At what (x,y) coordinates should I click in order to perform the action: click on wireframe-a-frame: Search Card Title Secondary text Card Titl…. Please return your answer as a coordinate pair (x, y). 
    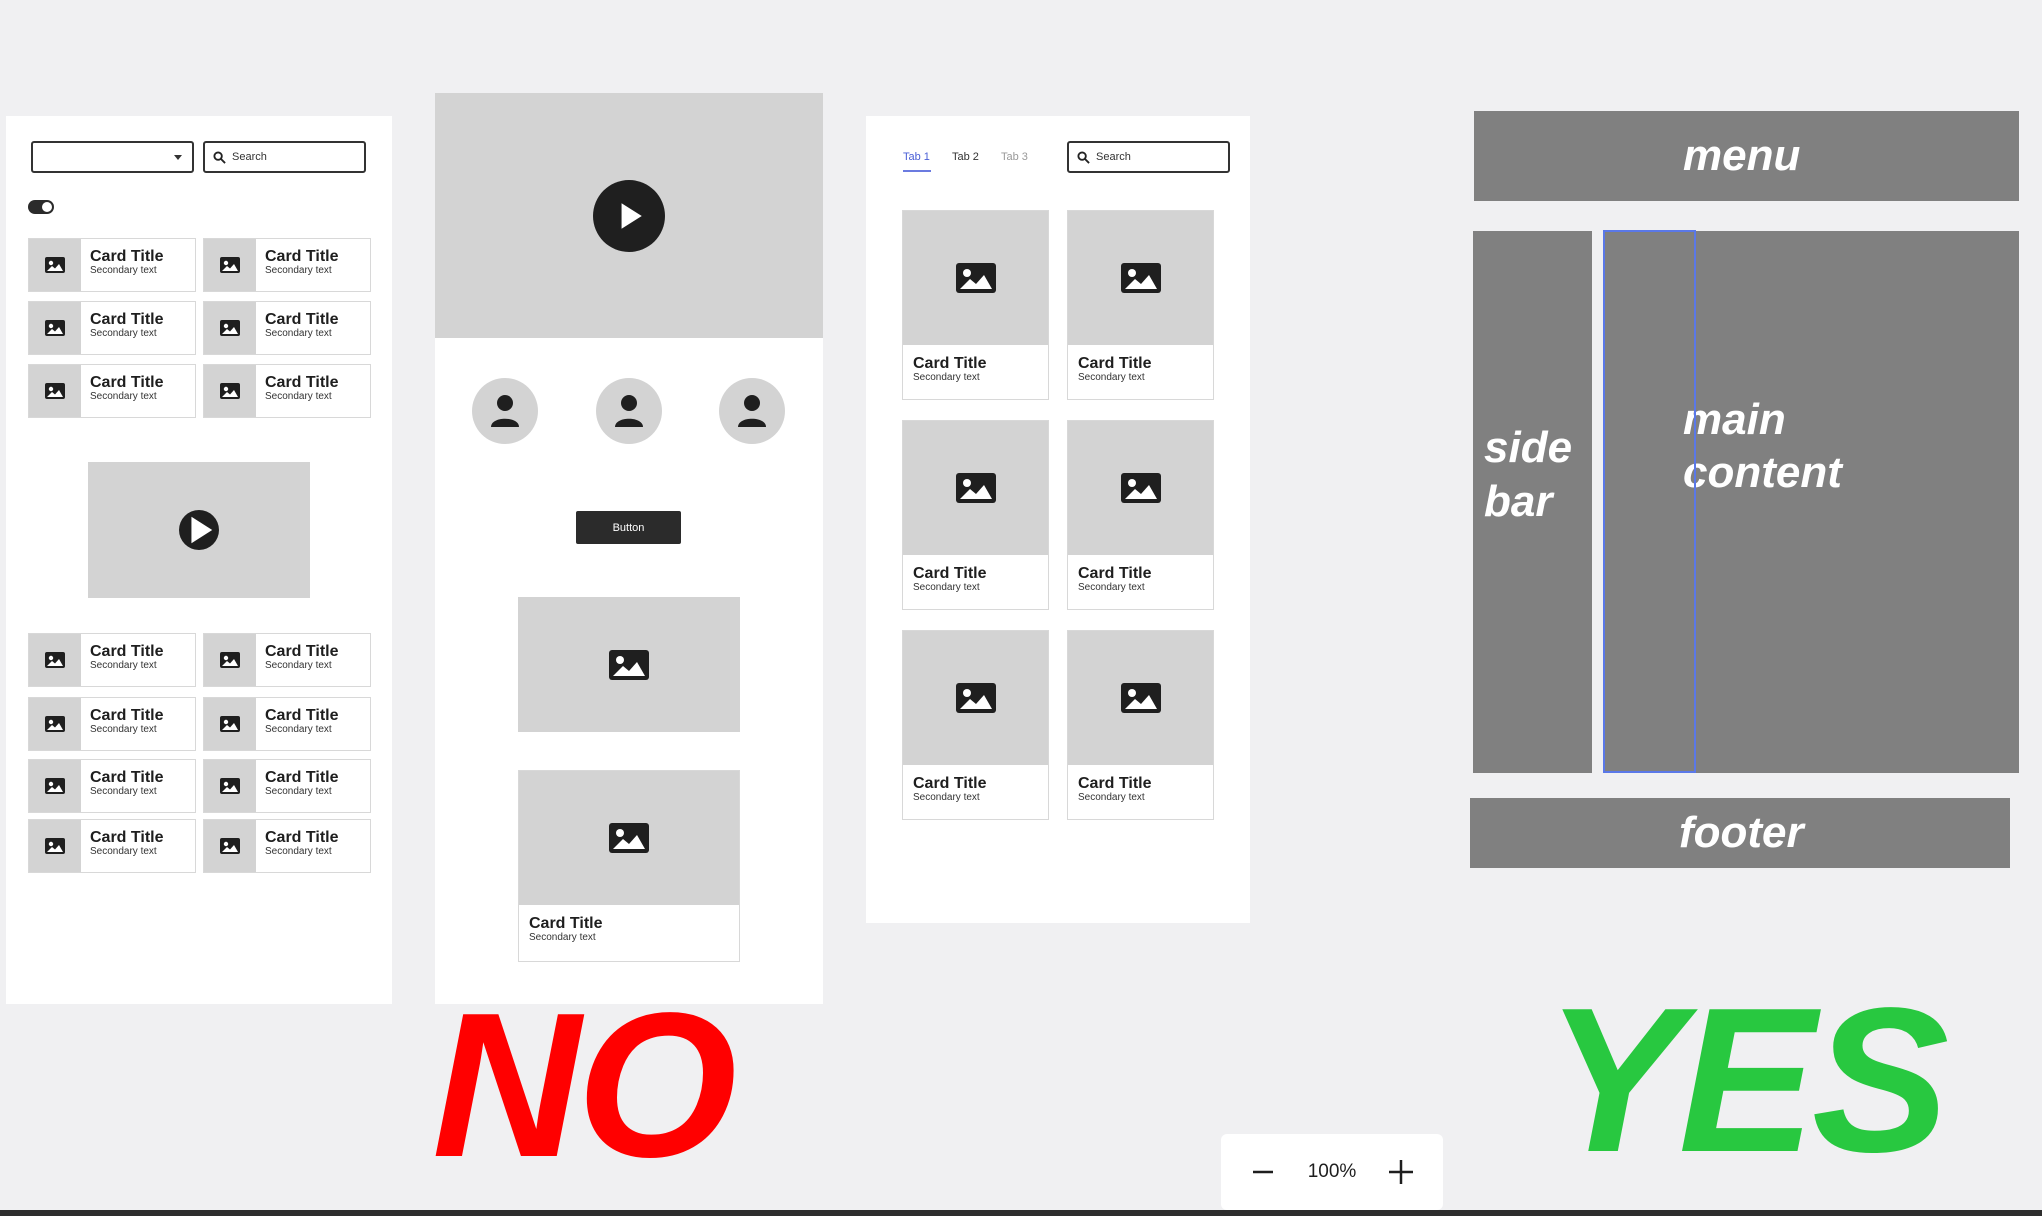
    Looking at the image, I should click on (199, 560).